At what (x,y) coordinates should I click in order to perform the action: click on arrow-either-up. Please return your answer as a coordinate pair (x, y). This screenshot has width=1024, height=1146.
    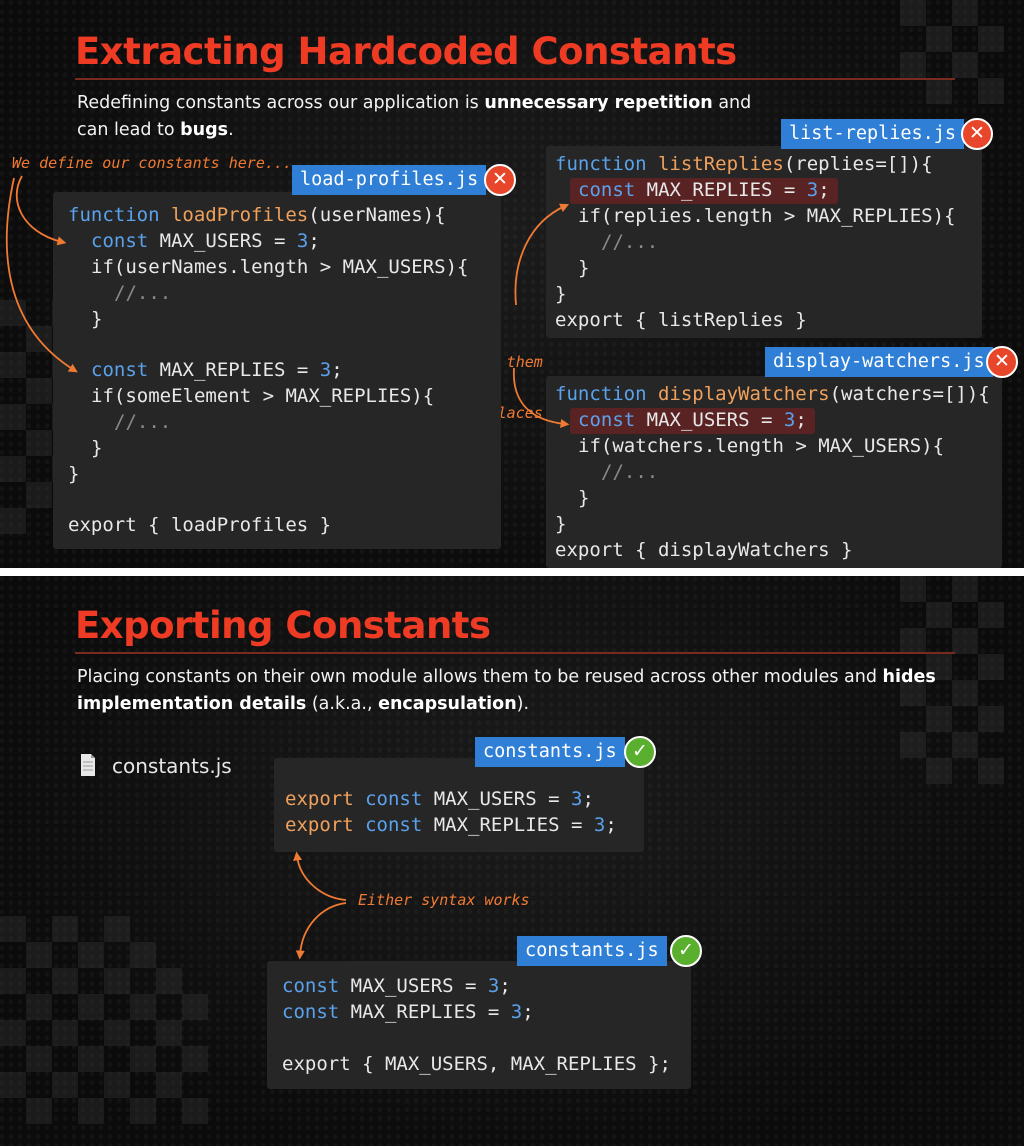
    Looking at the image, I should click on (320, 876).